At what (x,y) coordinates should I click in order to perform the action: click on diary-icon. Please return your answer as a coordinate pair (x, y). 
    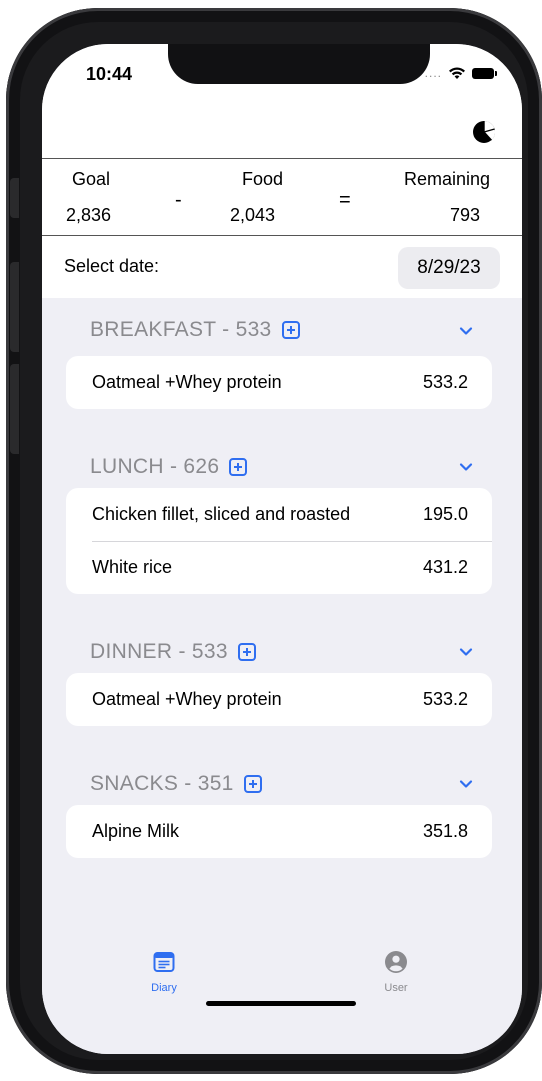
    Looking at the image, I should click on (164, 962).